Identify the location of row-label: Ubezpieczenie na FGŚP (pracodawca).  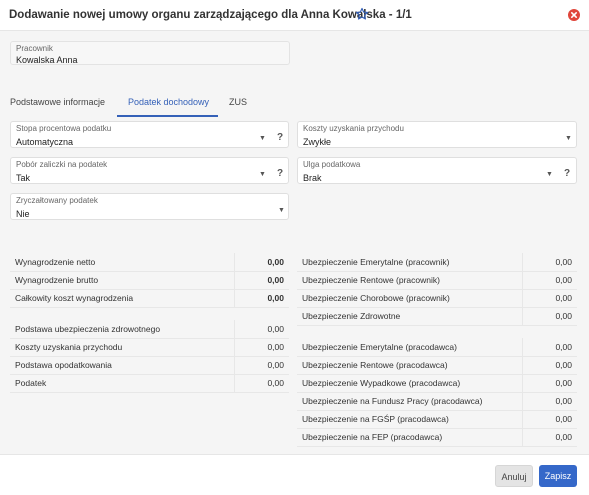
(409, 419).